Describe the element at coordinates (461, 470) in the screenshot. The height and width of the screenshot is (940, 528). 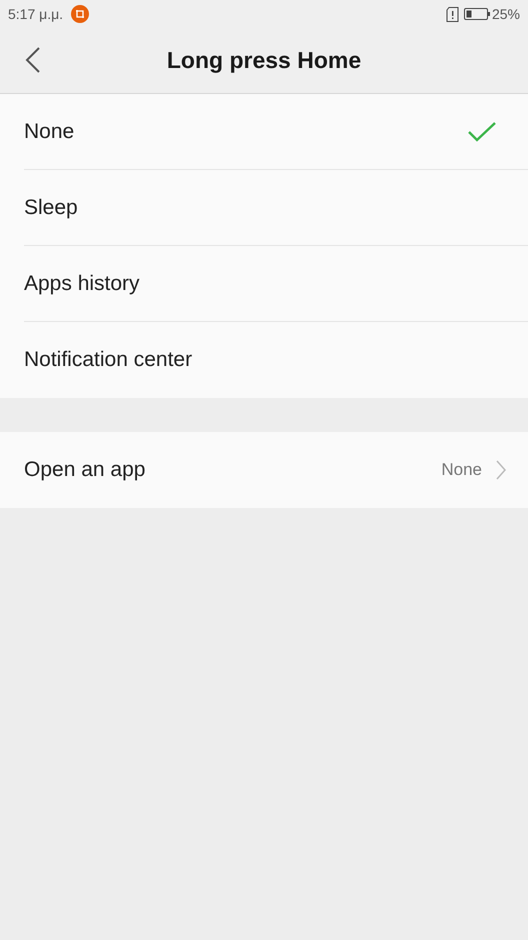
I see `open-app-value: None` at that location.